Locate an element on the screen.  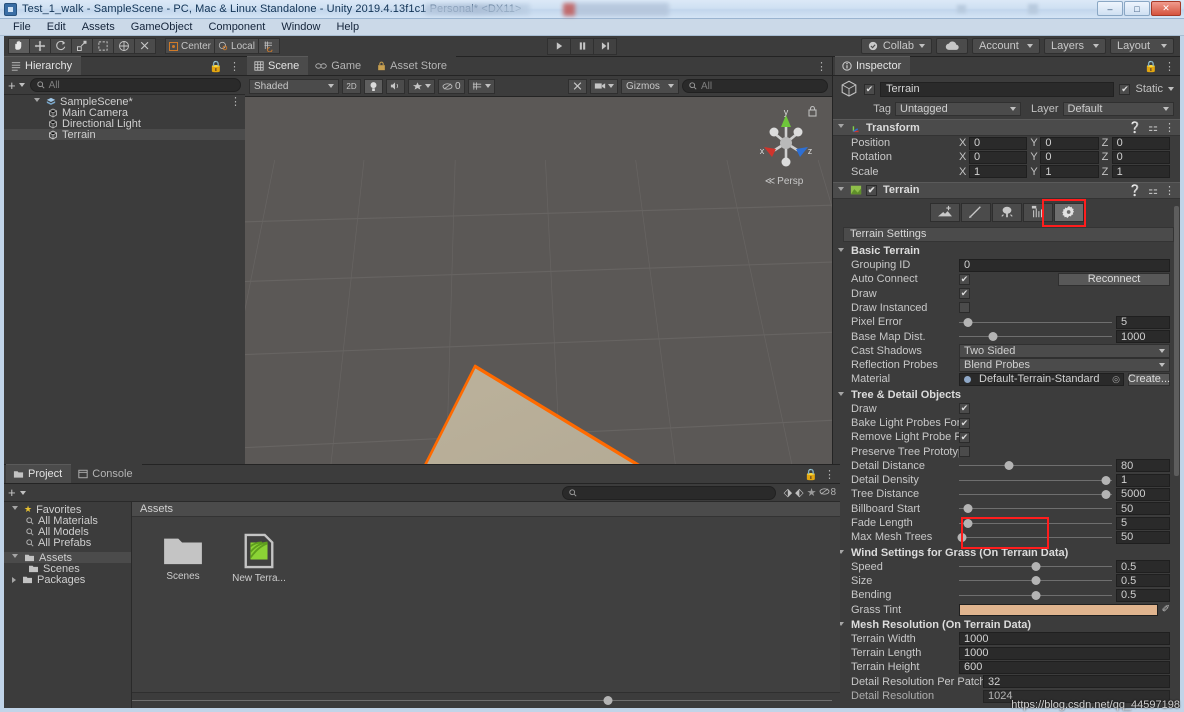
detail-res-per-patch-input: 32 is located at coordinates (1076, 682).